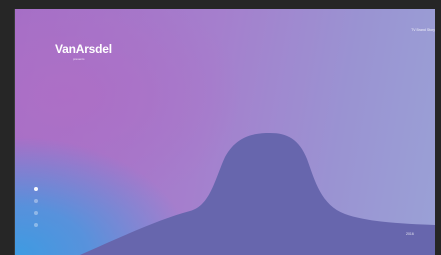  Describe the element at coordinates (79, 59) in the screenshot. I see `brand-tagline: presents` at that location.